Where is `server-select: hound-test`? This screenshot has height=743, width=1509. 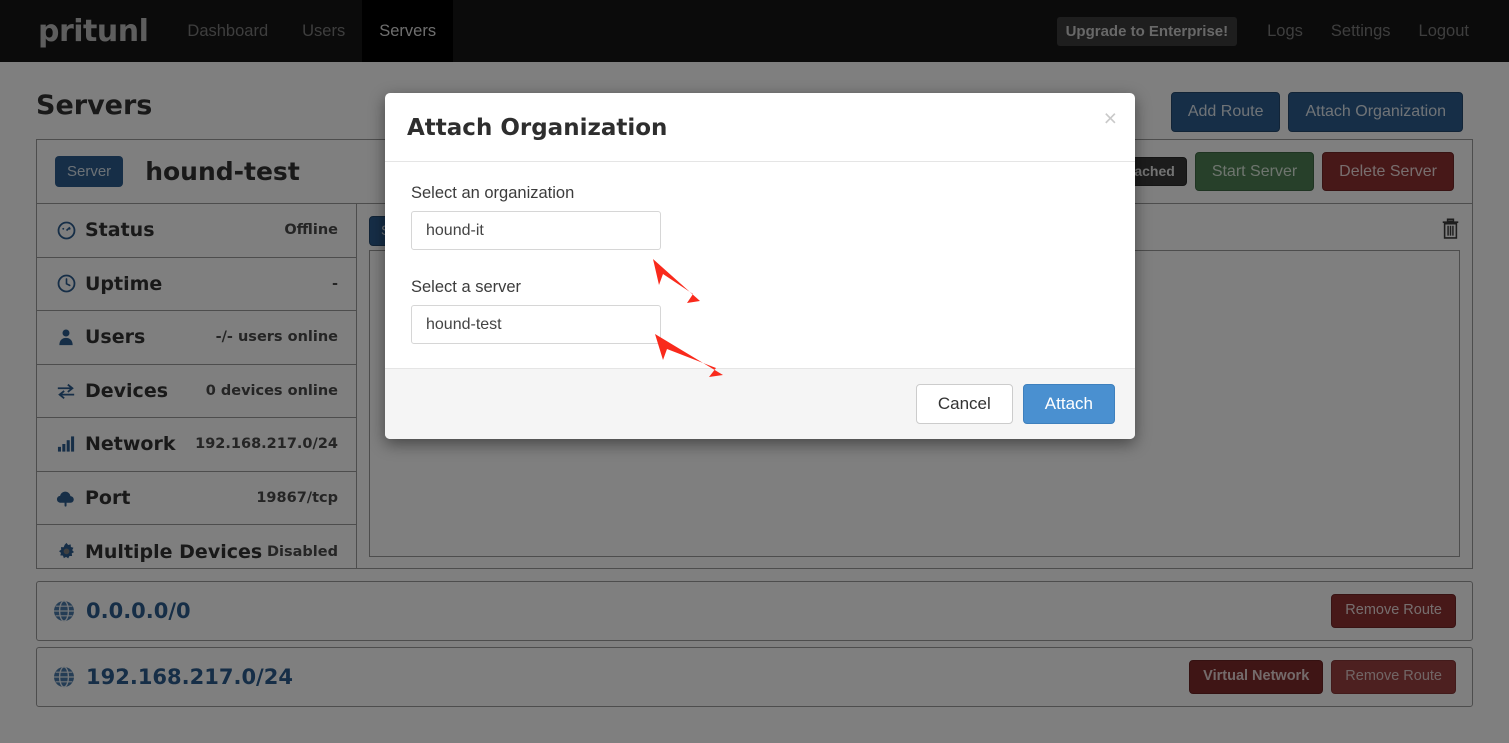
server-select: hound-test is located at coordinates (536, 324).